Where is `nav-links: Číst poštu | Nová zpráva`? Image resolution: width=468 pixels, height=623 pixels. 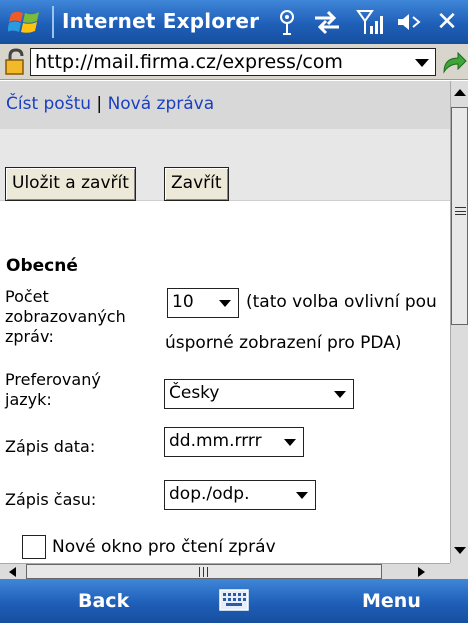 nav-links: Číst poštu | Nová zpráva is located at coordinates (110, 104).